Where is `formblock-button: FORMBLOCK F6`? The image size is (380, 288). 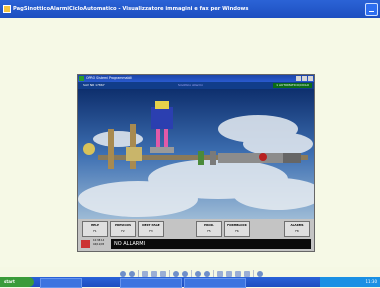 formblock-button: FORMBLOCK F6 is located at coordinates (237, 229).